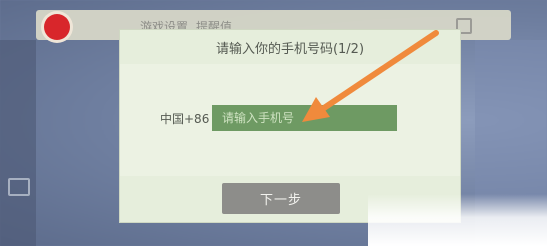 This screenshot has width=547, height=246. I want to click on phone-number-input, so click(304, 118).